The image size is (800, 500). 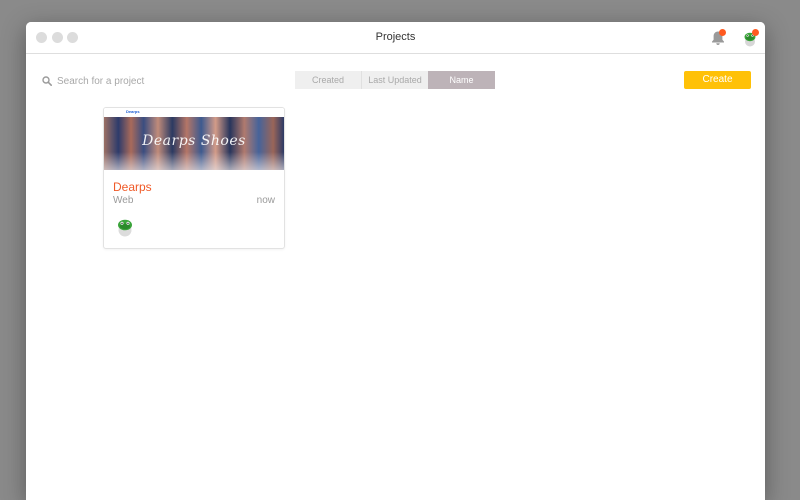 I want to click on sort-tabs: Created Last Updated Name, so click(x=395, y=80).